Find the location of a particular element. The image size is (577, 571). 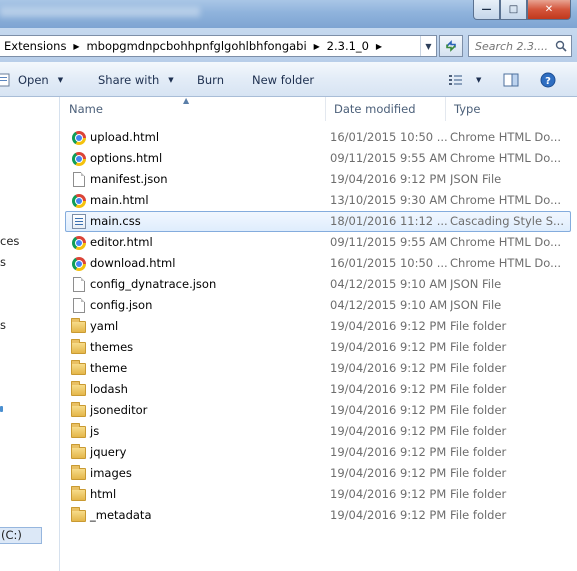

file-row: html 19/04/2016 9:12 PM File folder is located at coordinates (319, 494).